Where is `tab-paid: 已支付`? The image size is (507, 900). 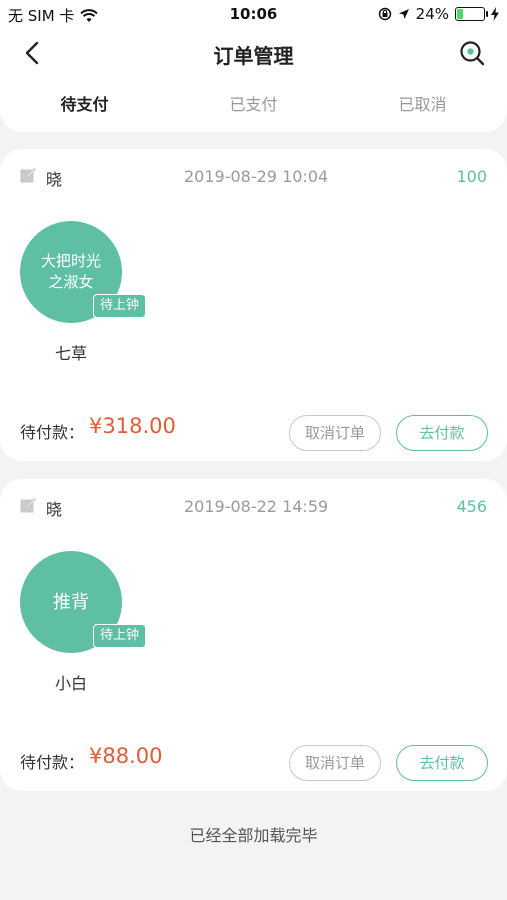
tab-paid: 已支付 is located at coordinates (253, 105).